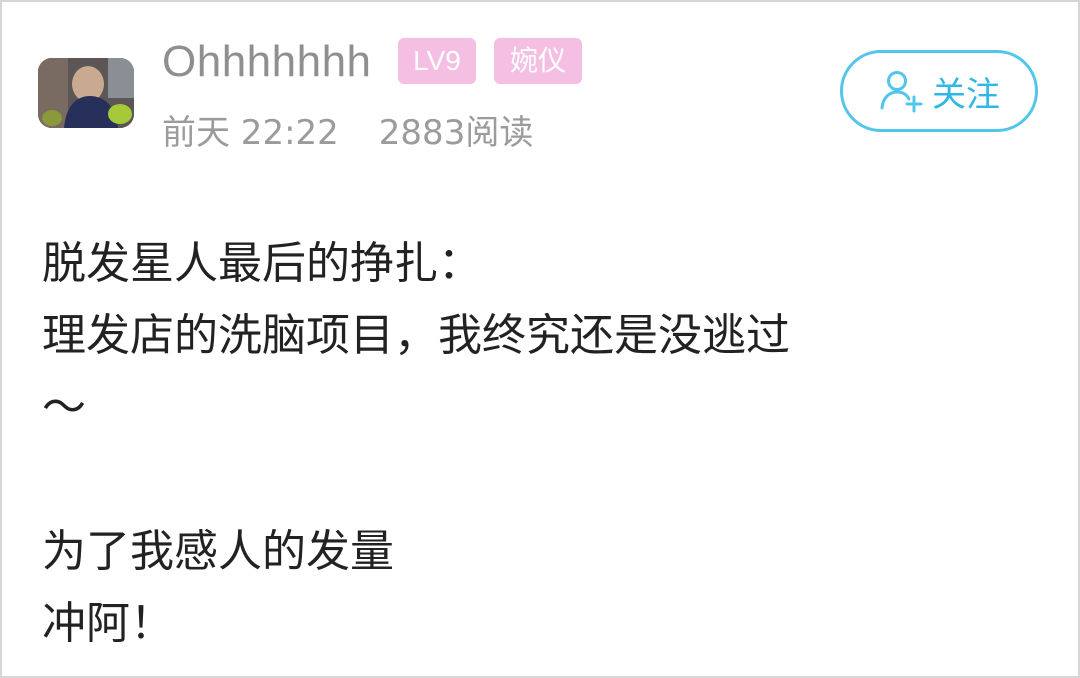 This screenshot has width=1080, height=678. I want to click on read-count: 2883阅读, so click(456, 133).